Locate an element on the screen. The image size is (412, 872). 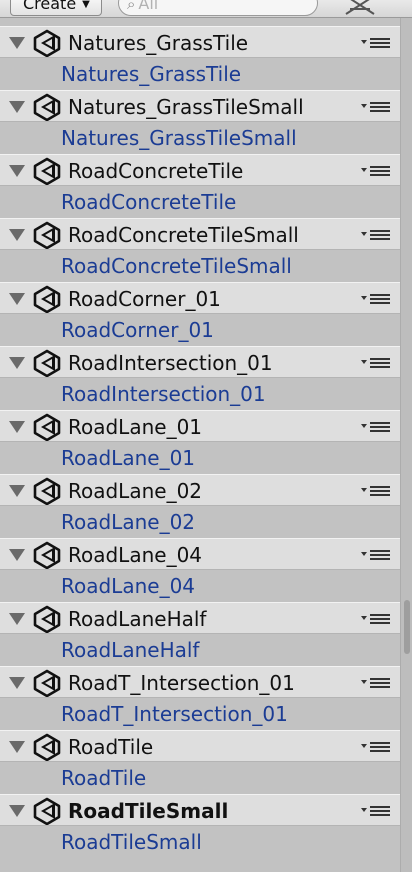
field-row: RoadTileSmall is located at coordinates (200, 842).